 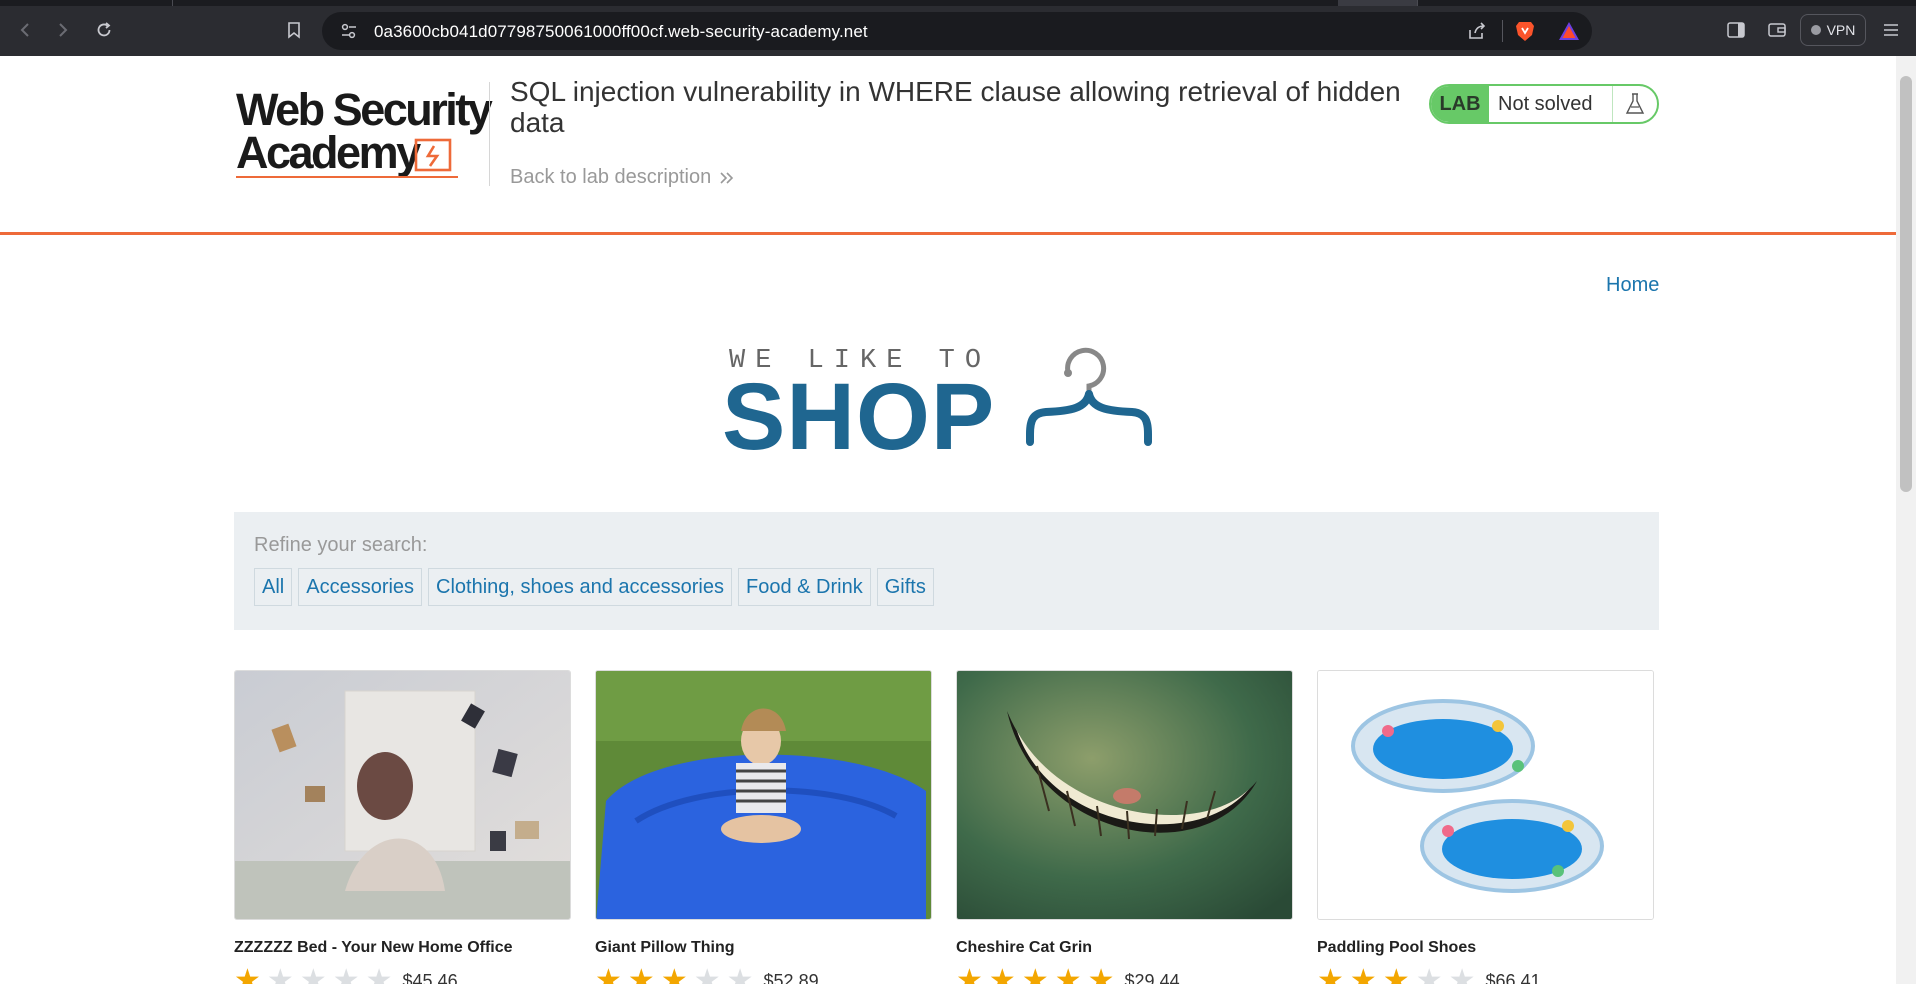 What do you see at coordinates (1551, 104) in the screenshot?
I see `lab-status-text: Not solved` at bounding box center [1551, 104].